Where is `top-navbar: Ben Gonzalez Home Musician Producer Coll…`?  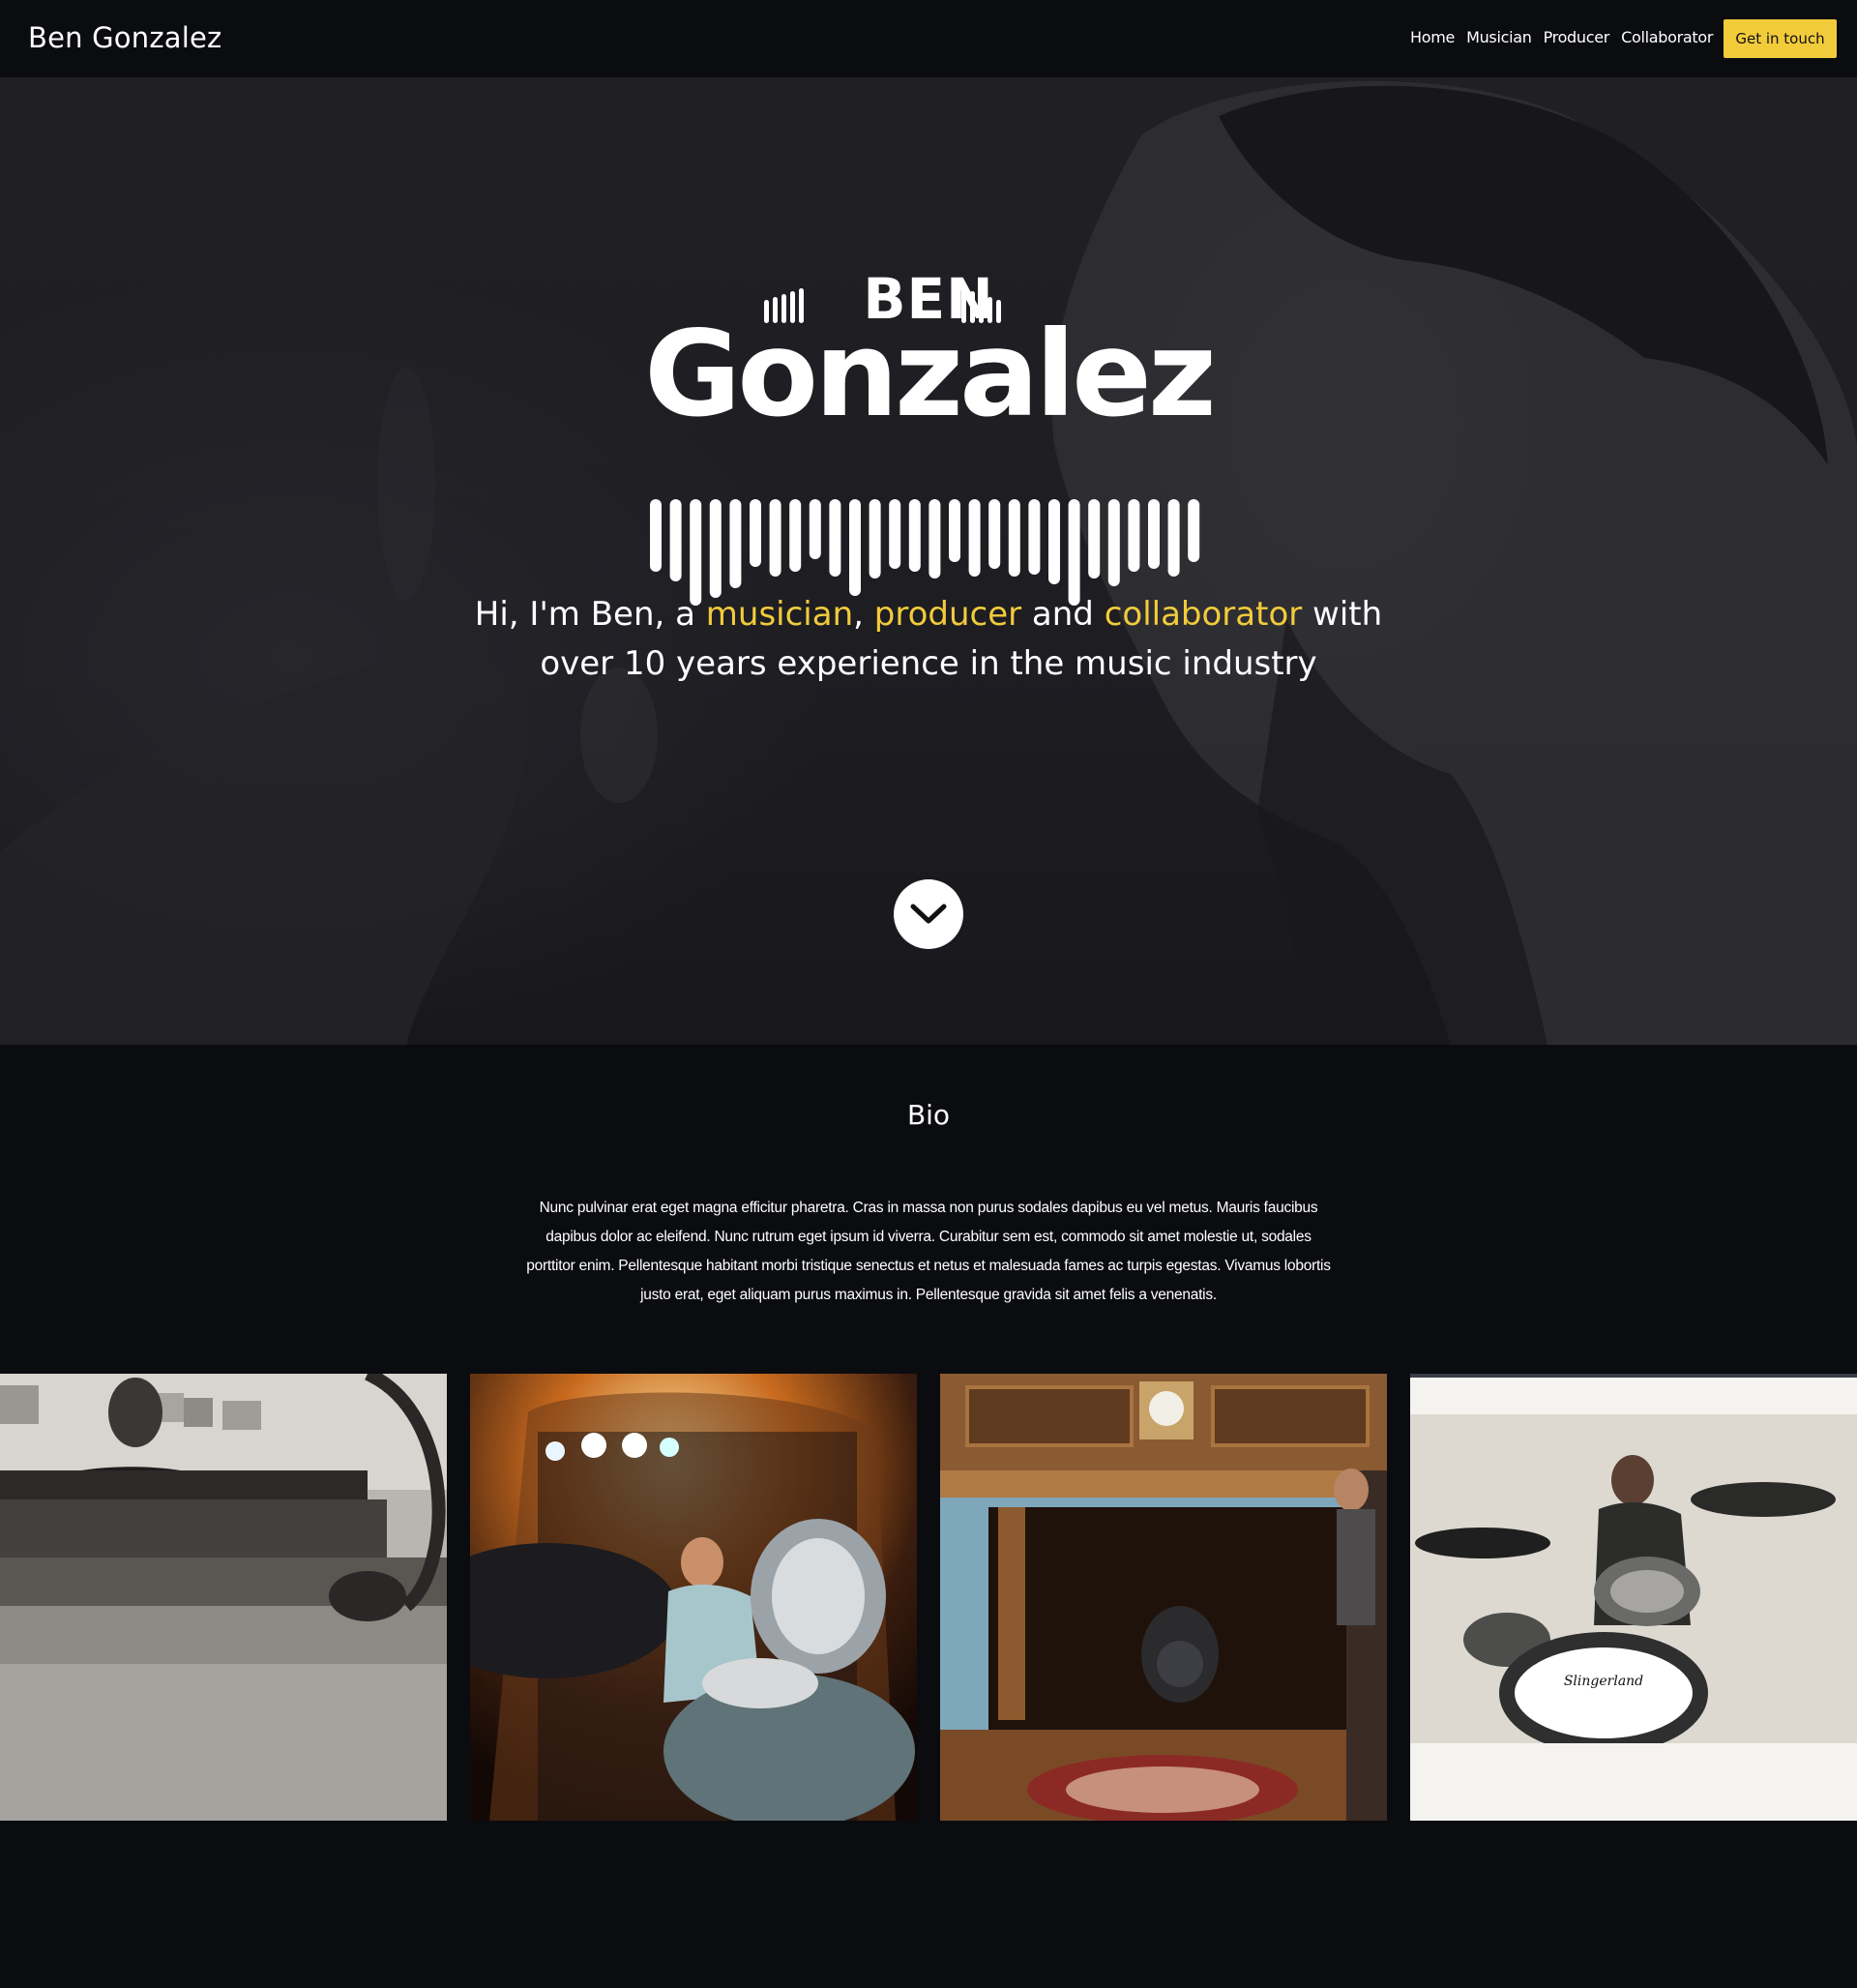 top-navbar: Ben Gonzalez Home Musician Producer Coll… is located at coordinates (928, 38).